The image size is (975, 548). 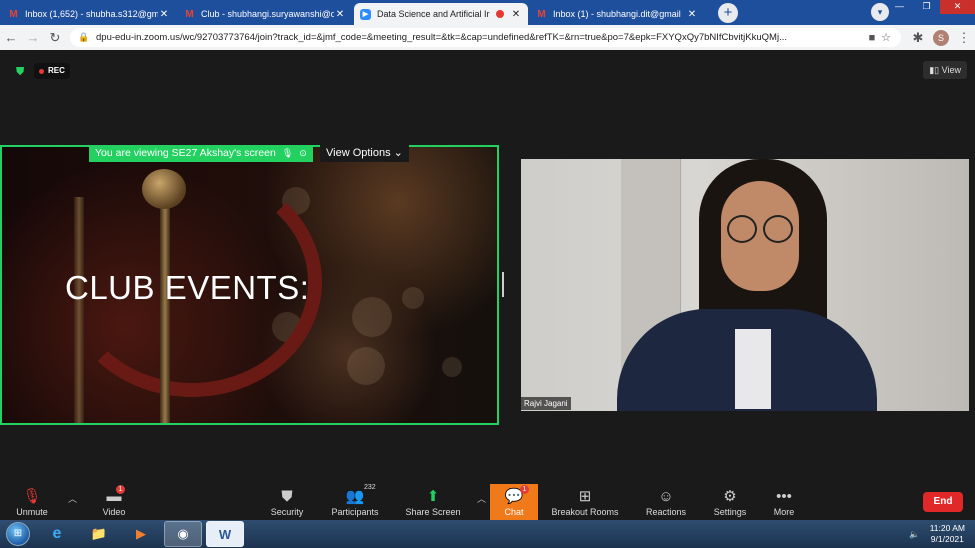 What do you see at coordinates (433, 512) in the screenshot?
I see `share-screen-label: Share Screen` at bounding box center [433, 512].